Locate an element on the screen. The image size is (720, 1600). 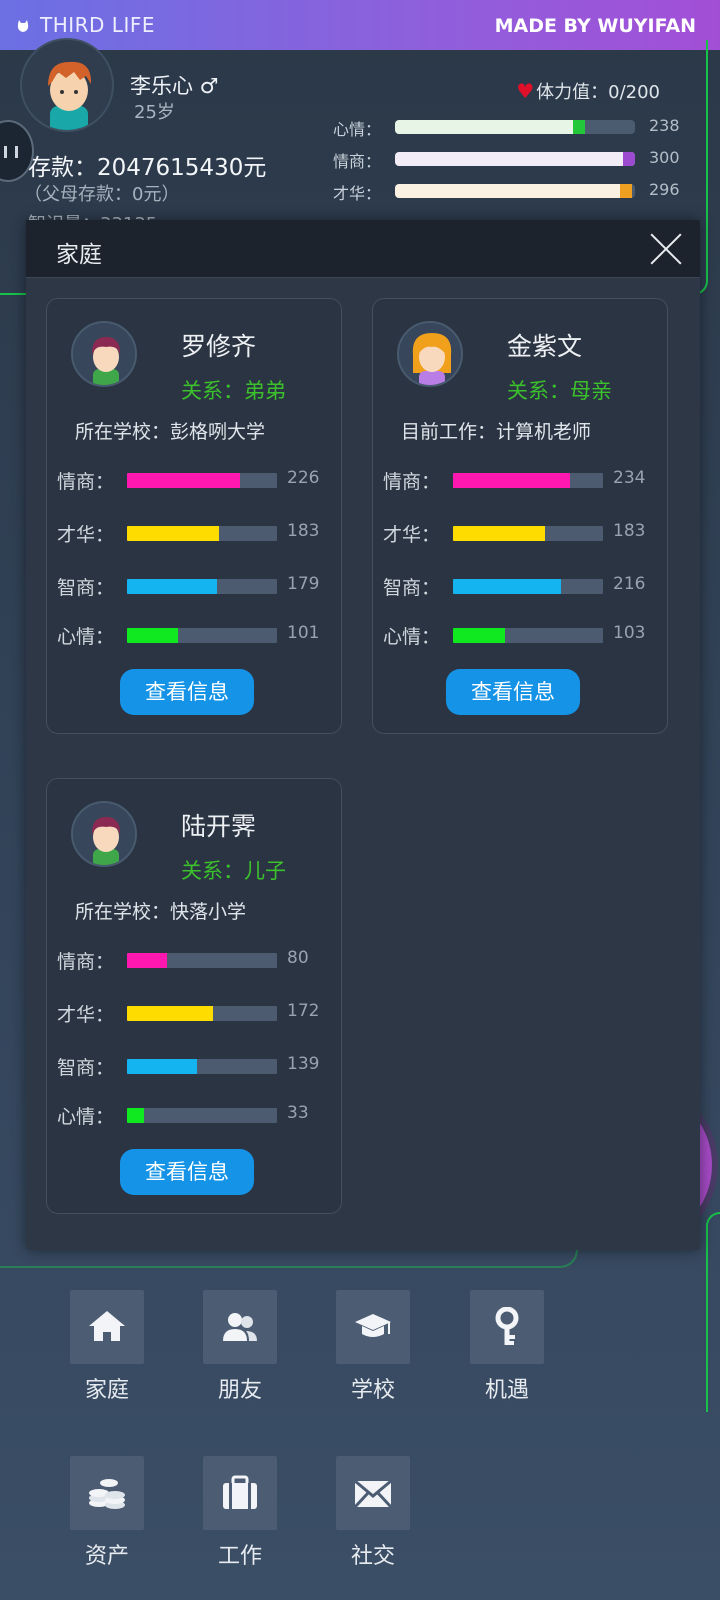
player-stat-label: 心情： is located at coordinates (357, 129).